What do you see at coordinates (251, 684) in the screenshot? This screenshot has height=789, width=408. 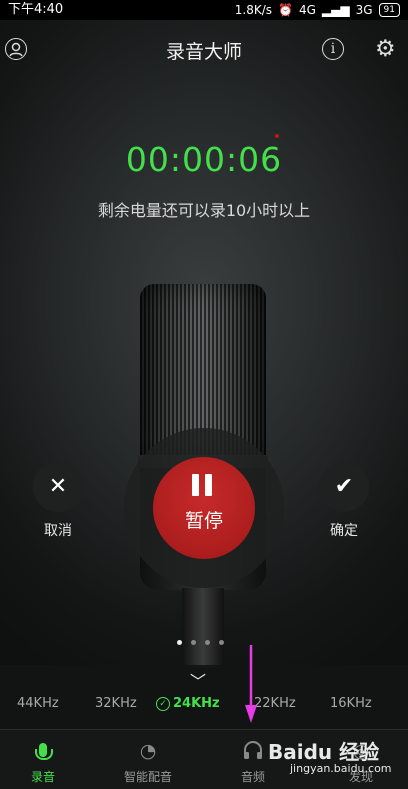 I see `annotation-arrow` at bounding box center [251, 684].